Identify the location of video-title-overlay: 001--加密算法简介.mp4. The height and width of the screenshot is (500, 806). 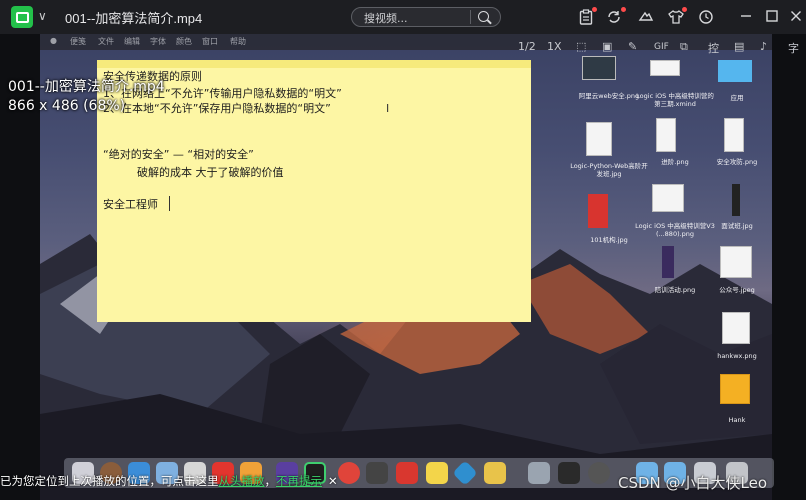
(86, 87).